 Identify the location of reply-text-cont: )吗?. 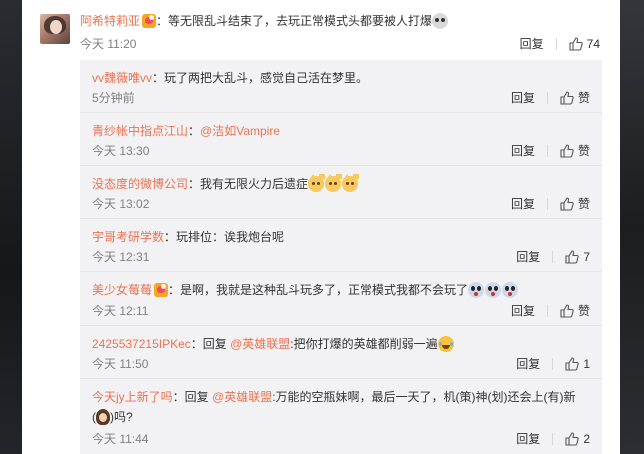
(121, 417).